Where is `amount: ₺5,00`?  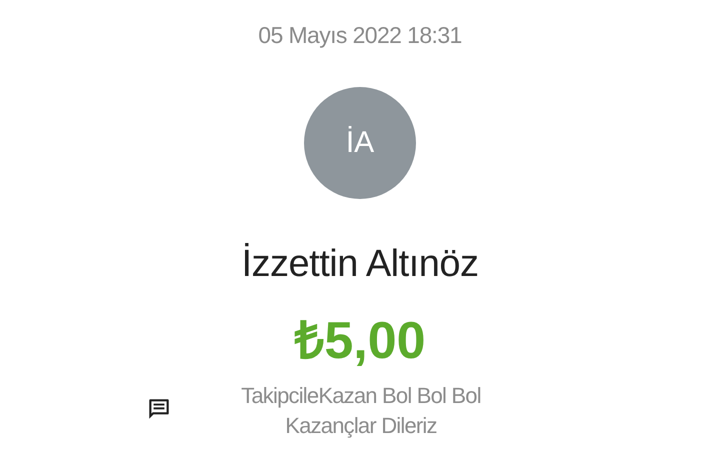 amount: ₺5,00 is located at coordinates (360, 341).